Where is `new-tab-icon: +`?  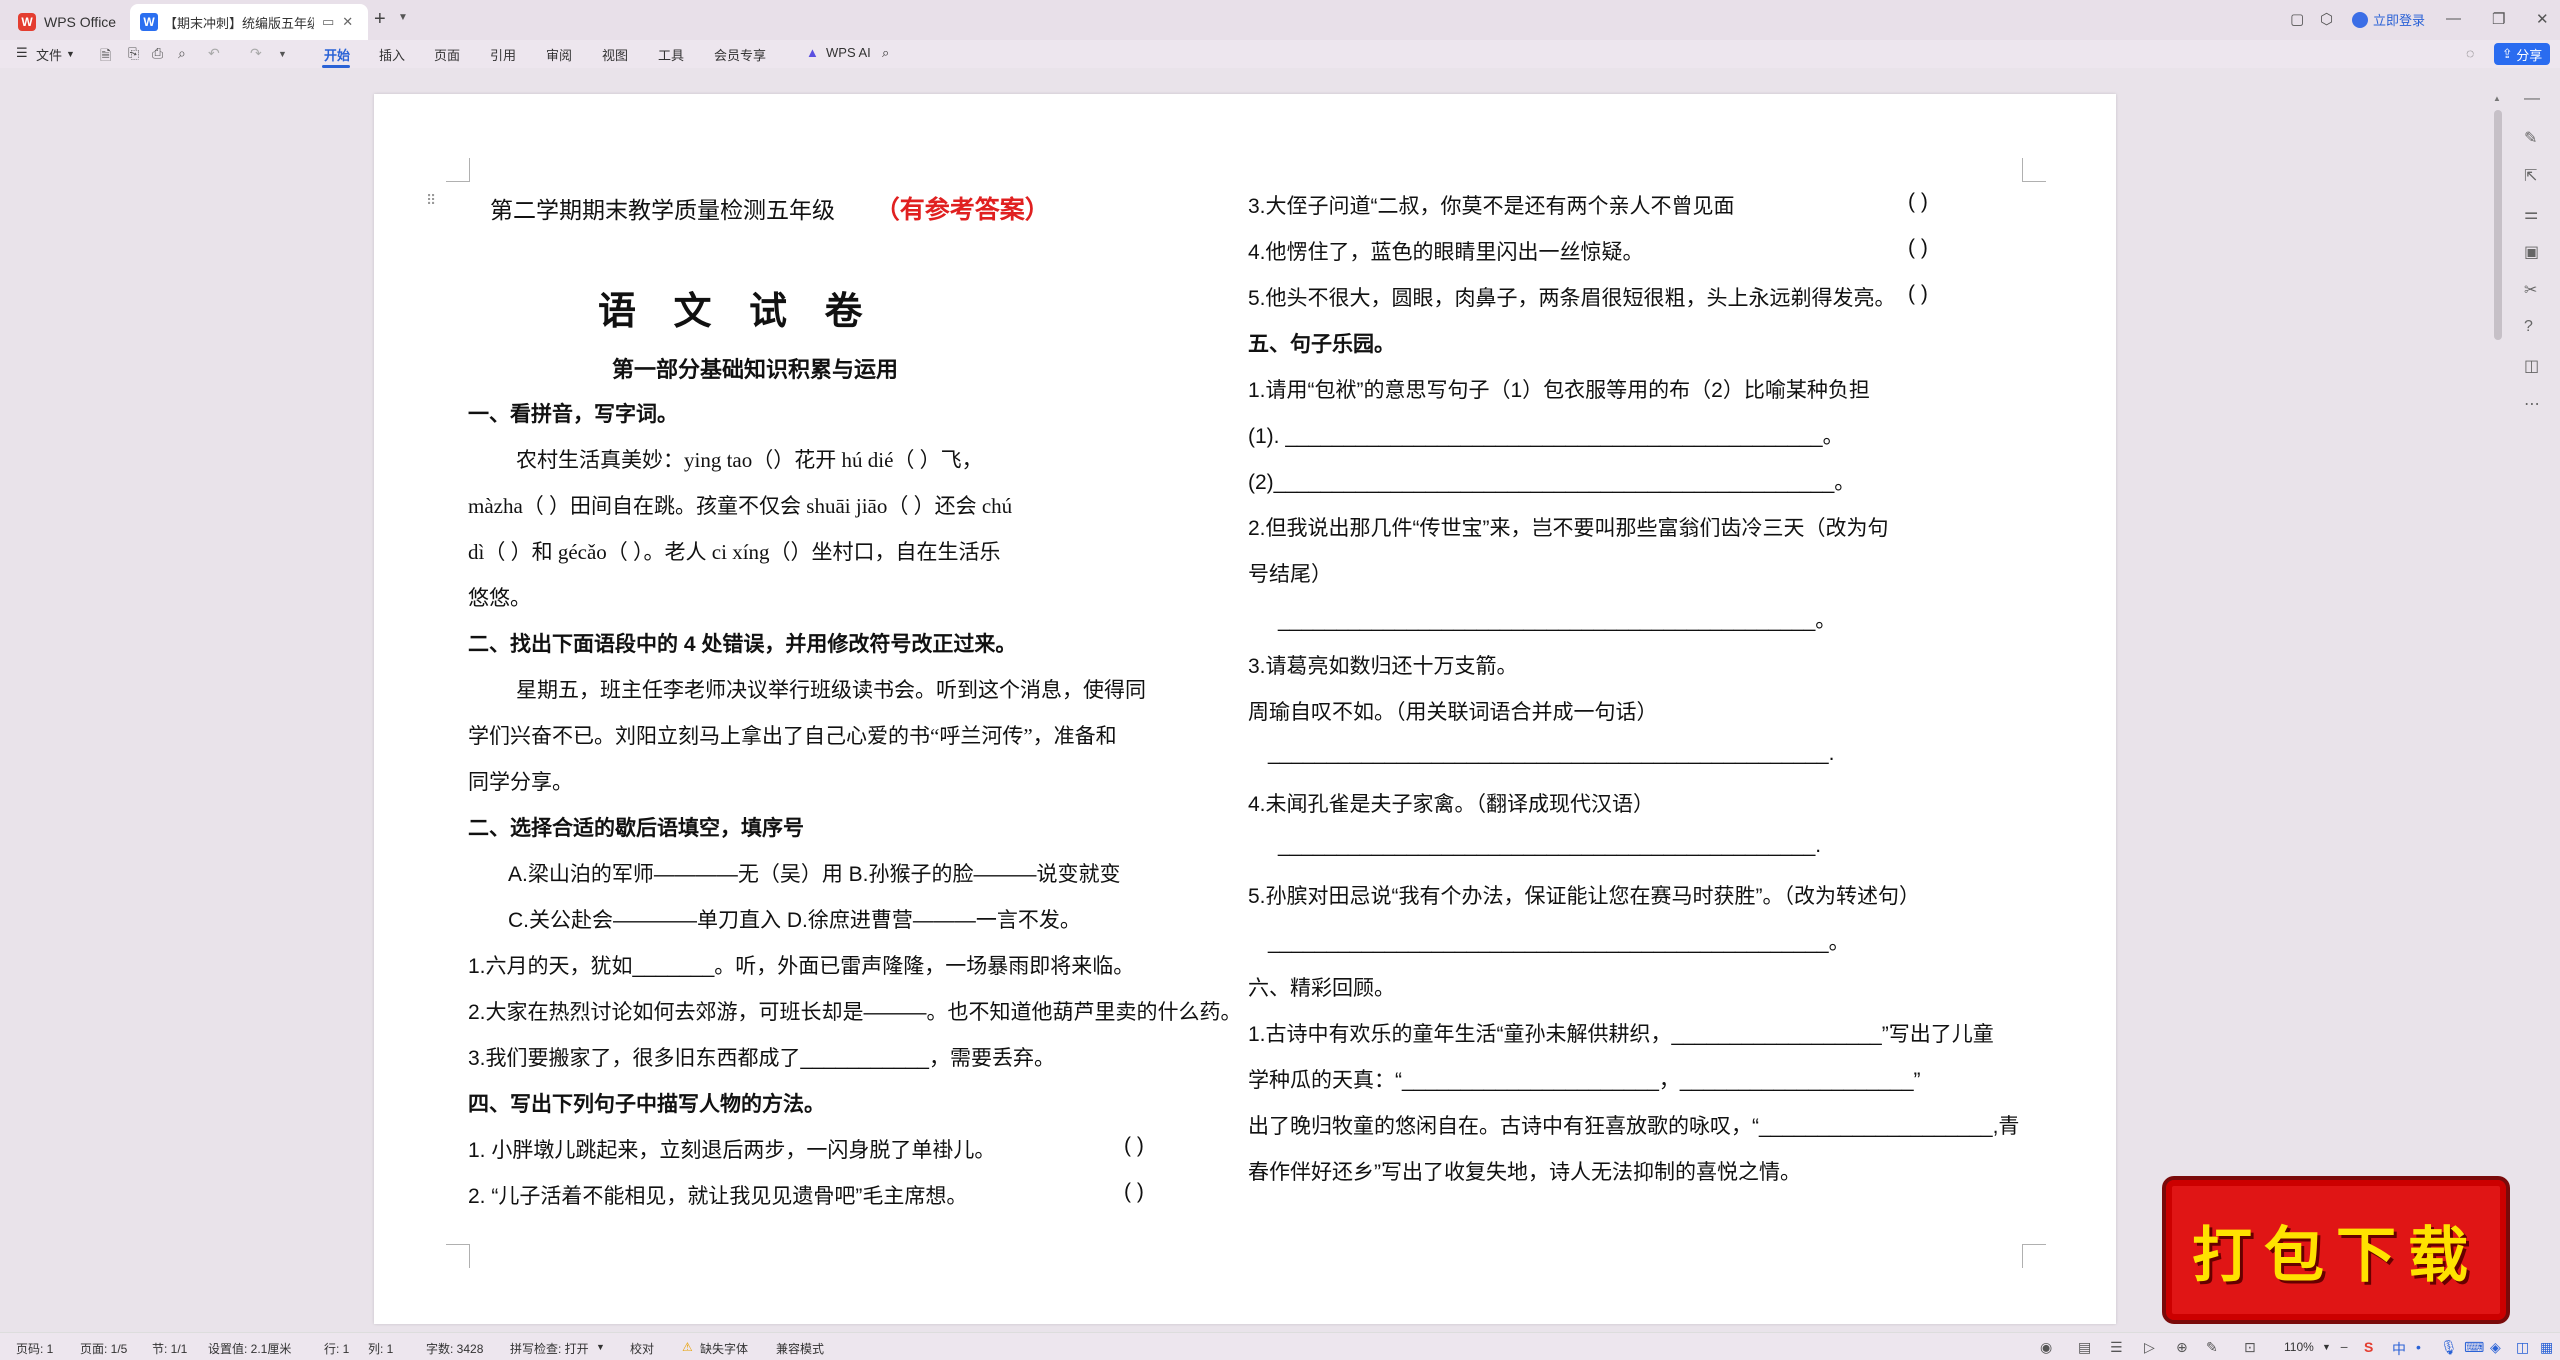 new-tab-icon: + is located at coordinates (380, 19).